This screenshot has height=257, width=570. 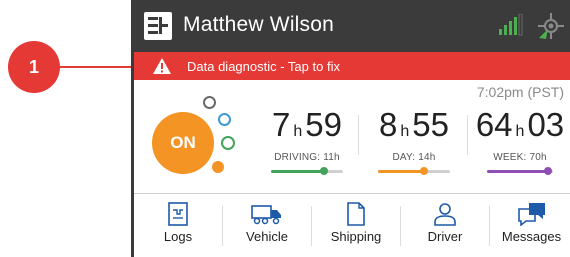 I want to click on duty-status-button: ON, so click(x=183, y=143).